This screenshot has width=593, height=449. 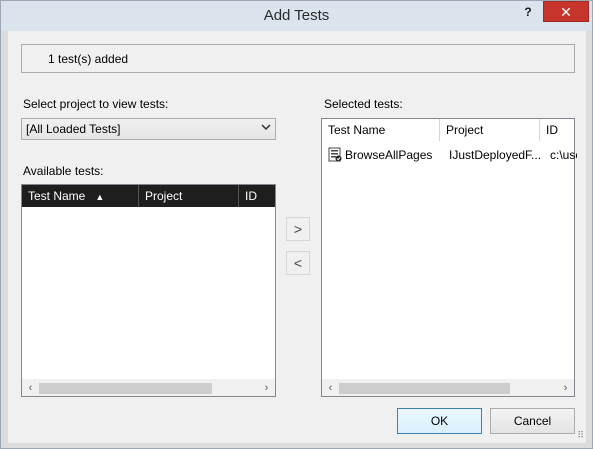 What do you see at coordinates (73, 129) in the screenshot?
I see `project-select-value: [All Loaded Tests]` at bounding box center [73, 129].